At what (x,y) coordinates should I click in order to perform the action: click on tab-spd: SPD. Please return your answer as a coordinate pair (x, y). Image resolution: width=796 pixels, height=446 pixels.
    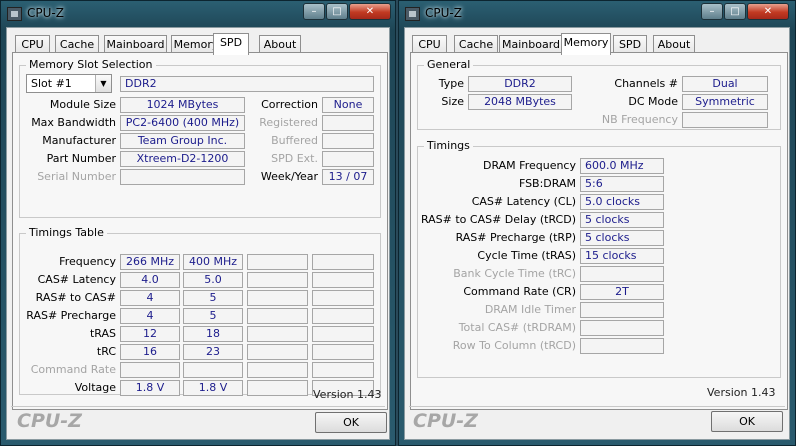
    Looking at the image, I should click on (231, 44).